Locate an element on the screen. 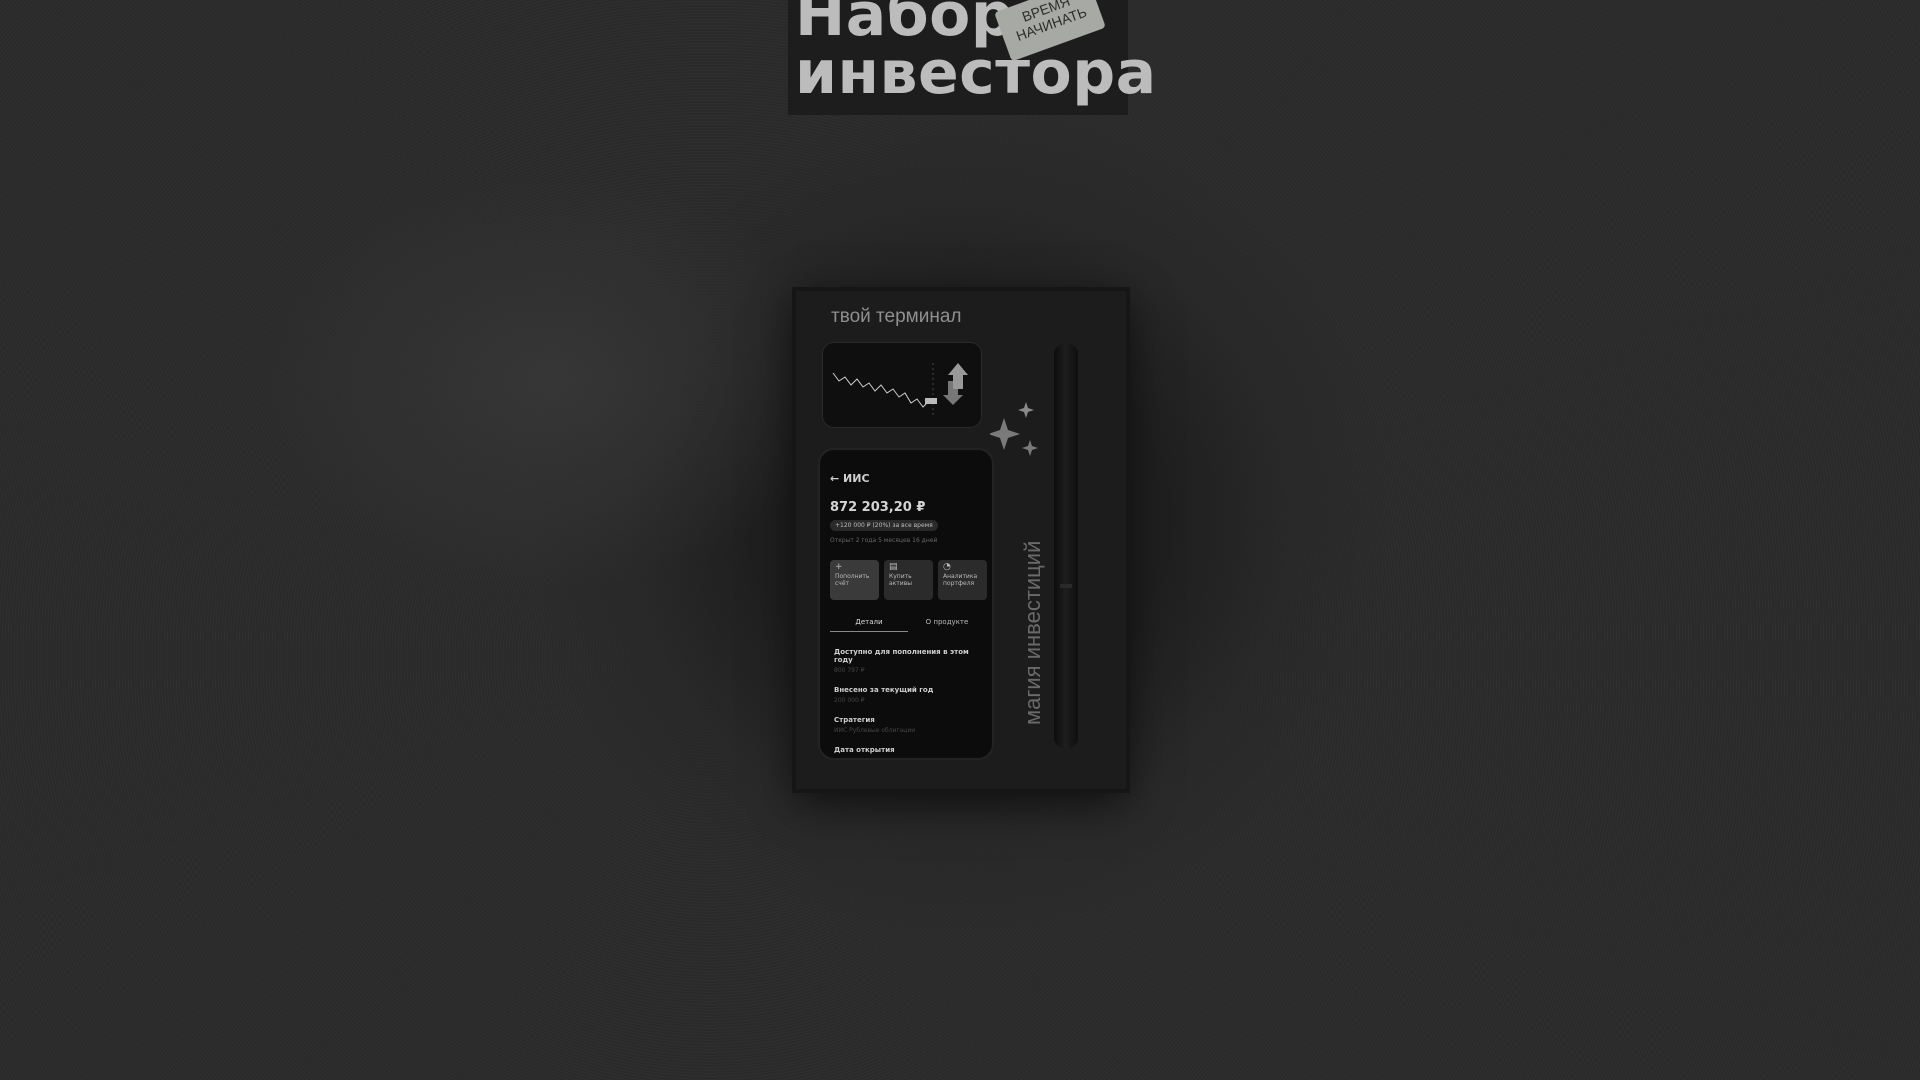 Image resolution: width=1920 pixels, height=1080 pixels. row-label: Доступно для пополнения в этом году is located at coordinates (901, 656).